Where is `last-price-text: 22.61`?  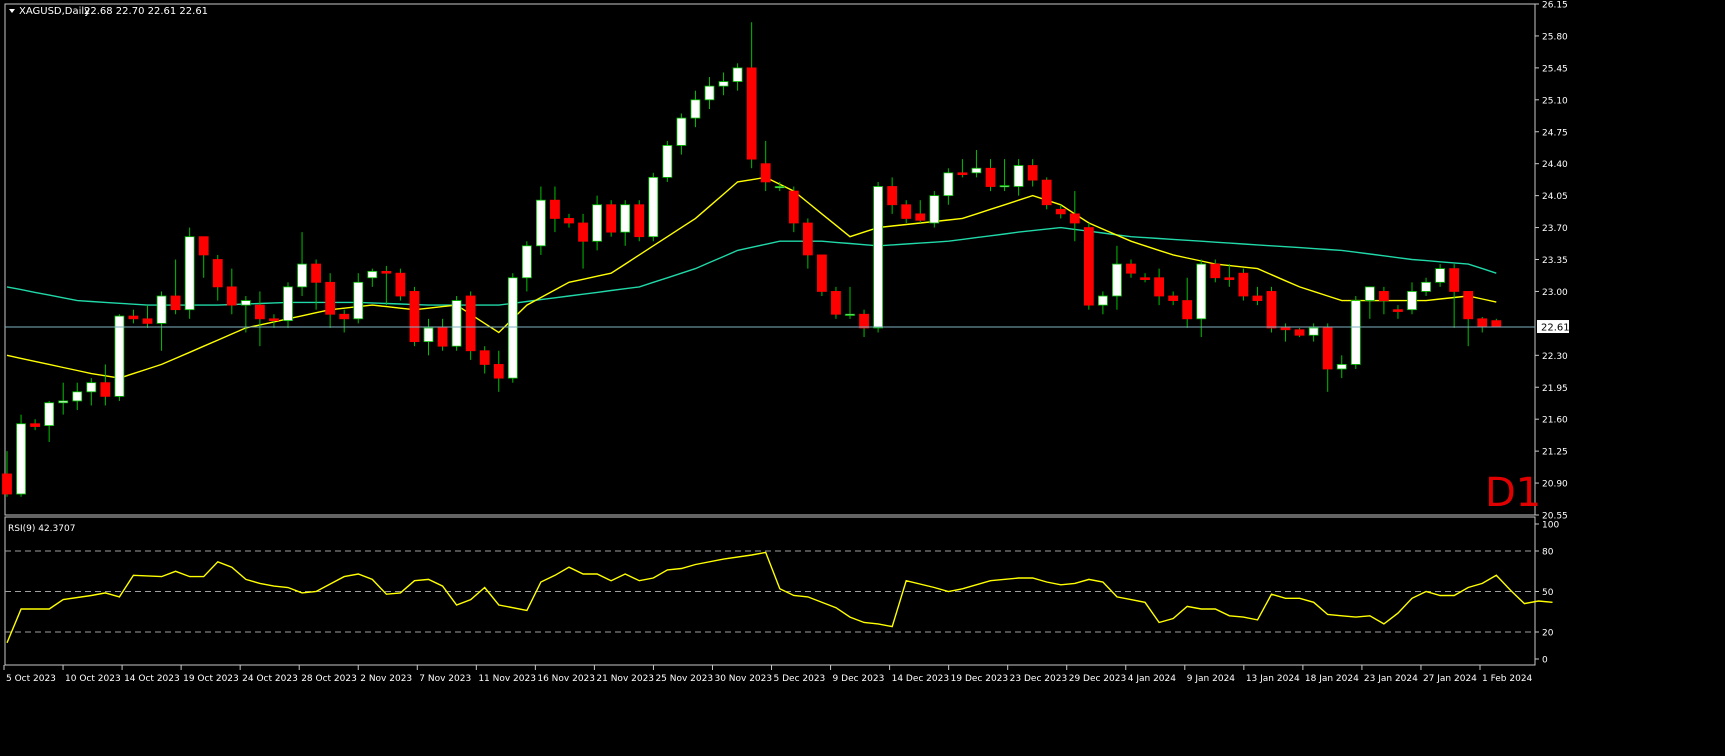
last-price-text: 22.61 is located at coordinates (1555, 328).